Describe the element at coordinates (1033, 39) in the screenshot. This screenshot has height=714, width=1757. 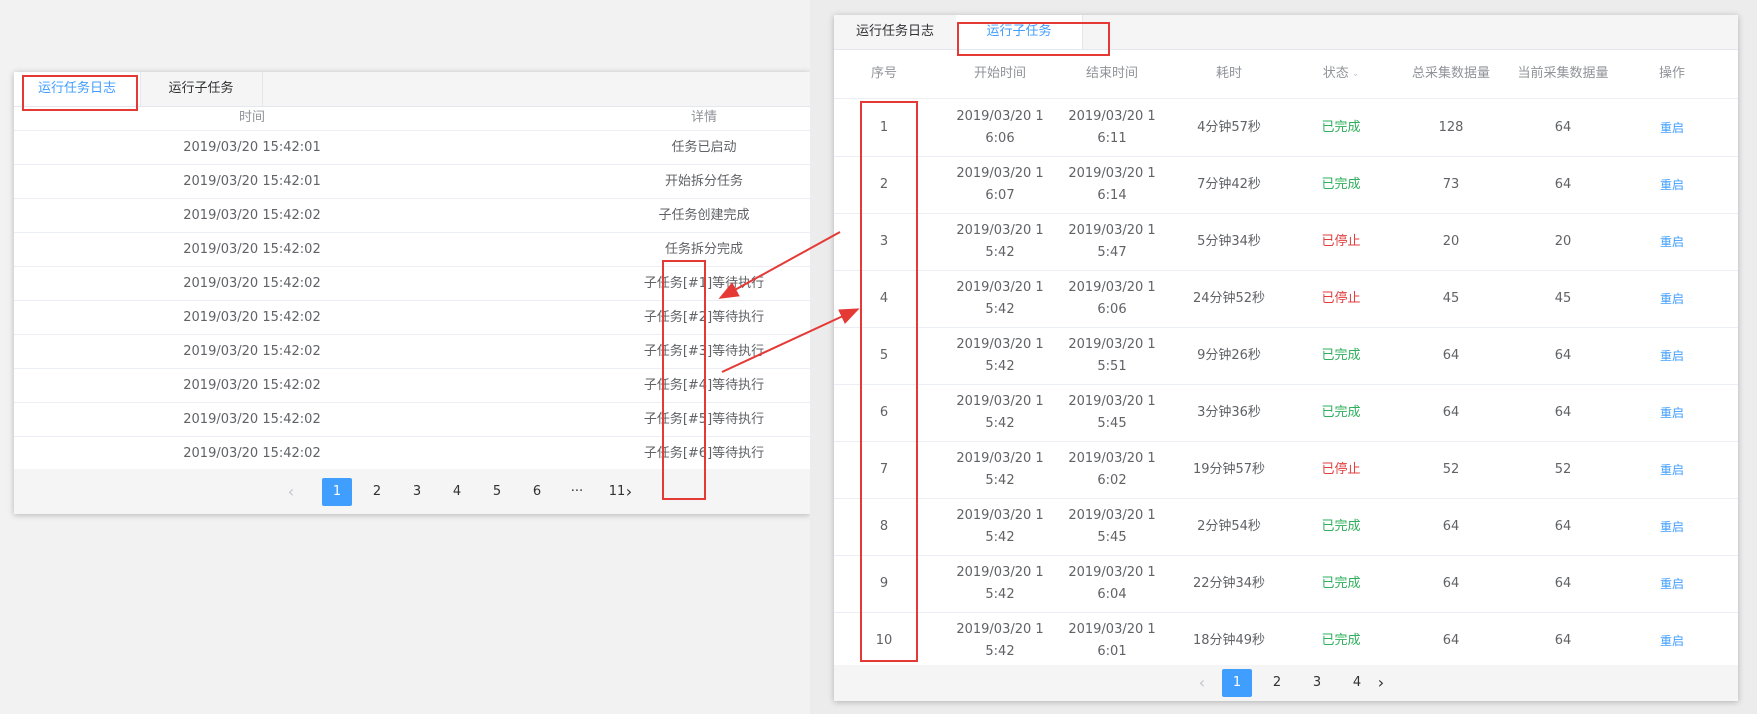
I see `annotation-box-subtask-tab` at that location.